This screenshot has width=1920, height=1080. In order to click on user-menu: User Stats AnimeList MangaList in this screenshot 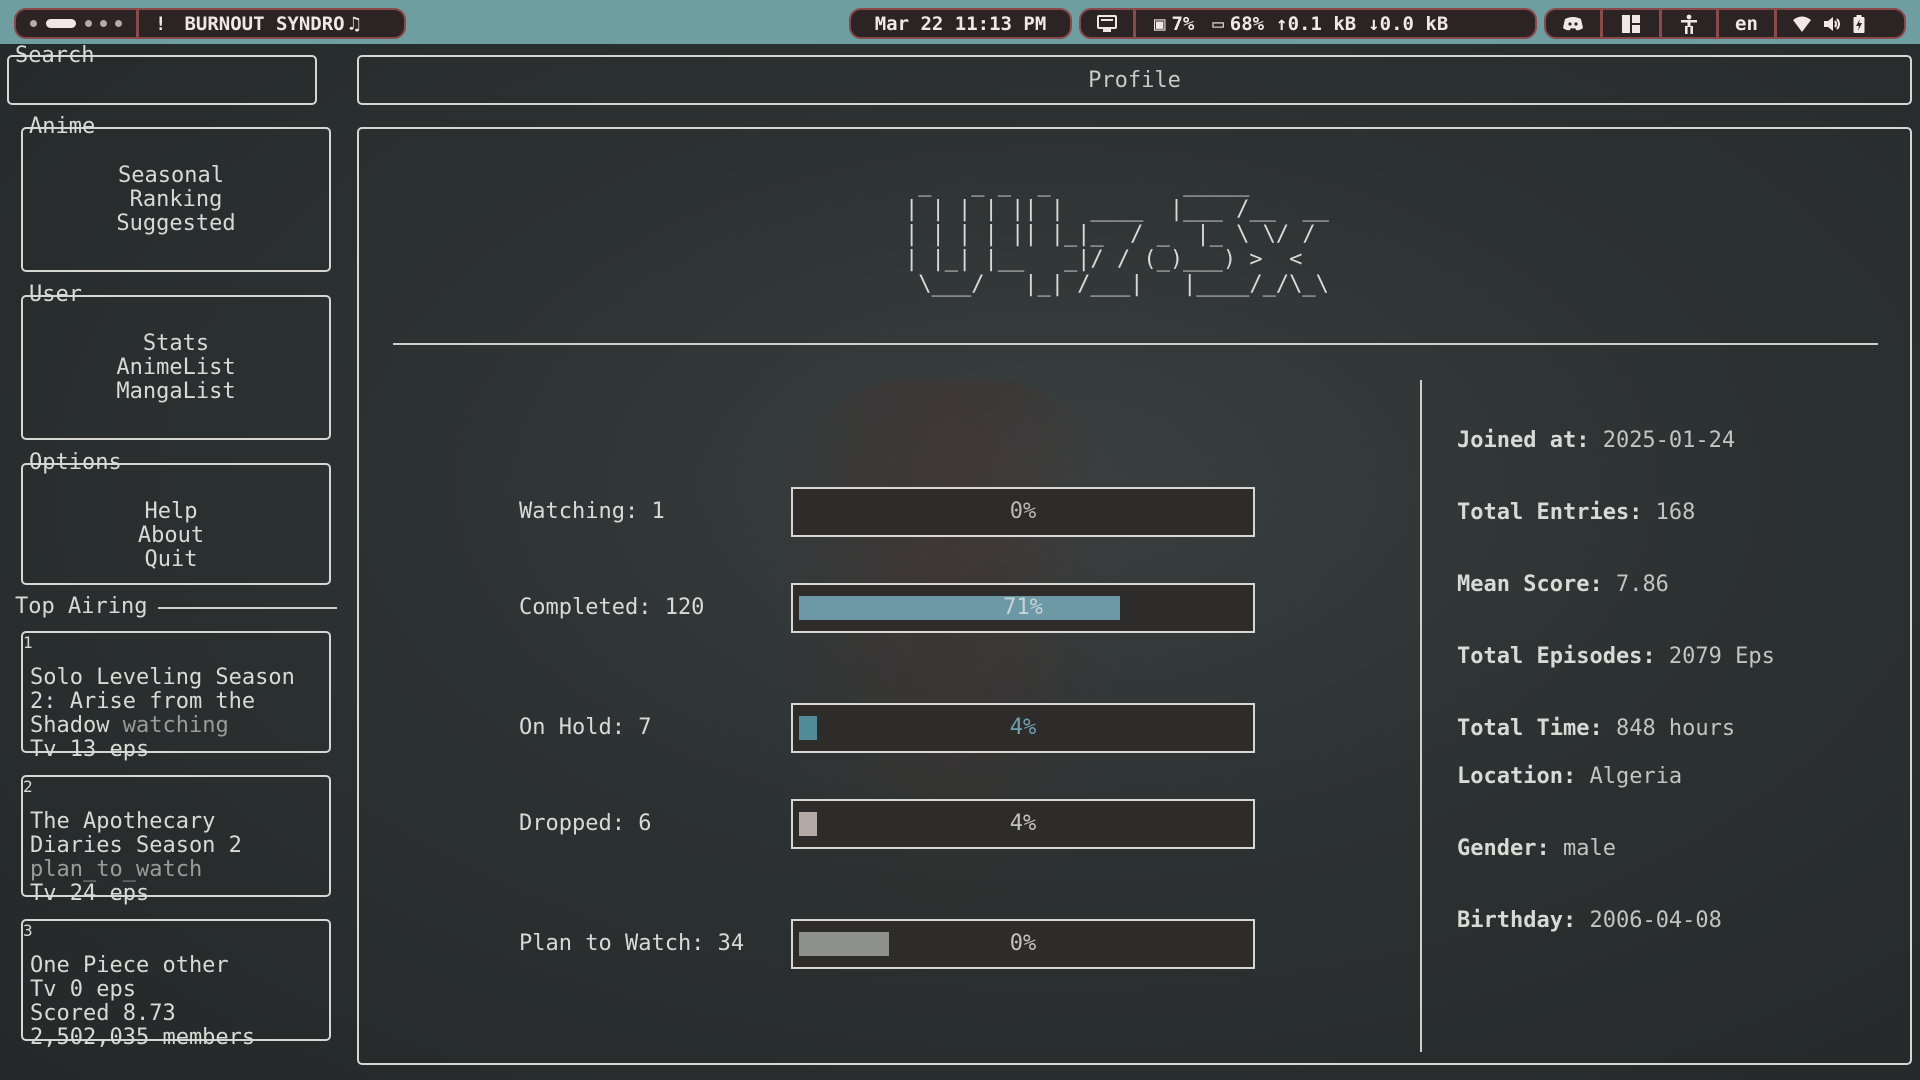, I will do `click(176, 361)`.